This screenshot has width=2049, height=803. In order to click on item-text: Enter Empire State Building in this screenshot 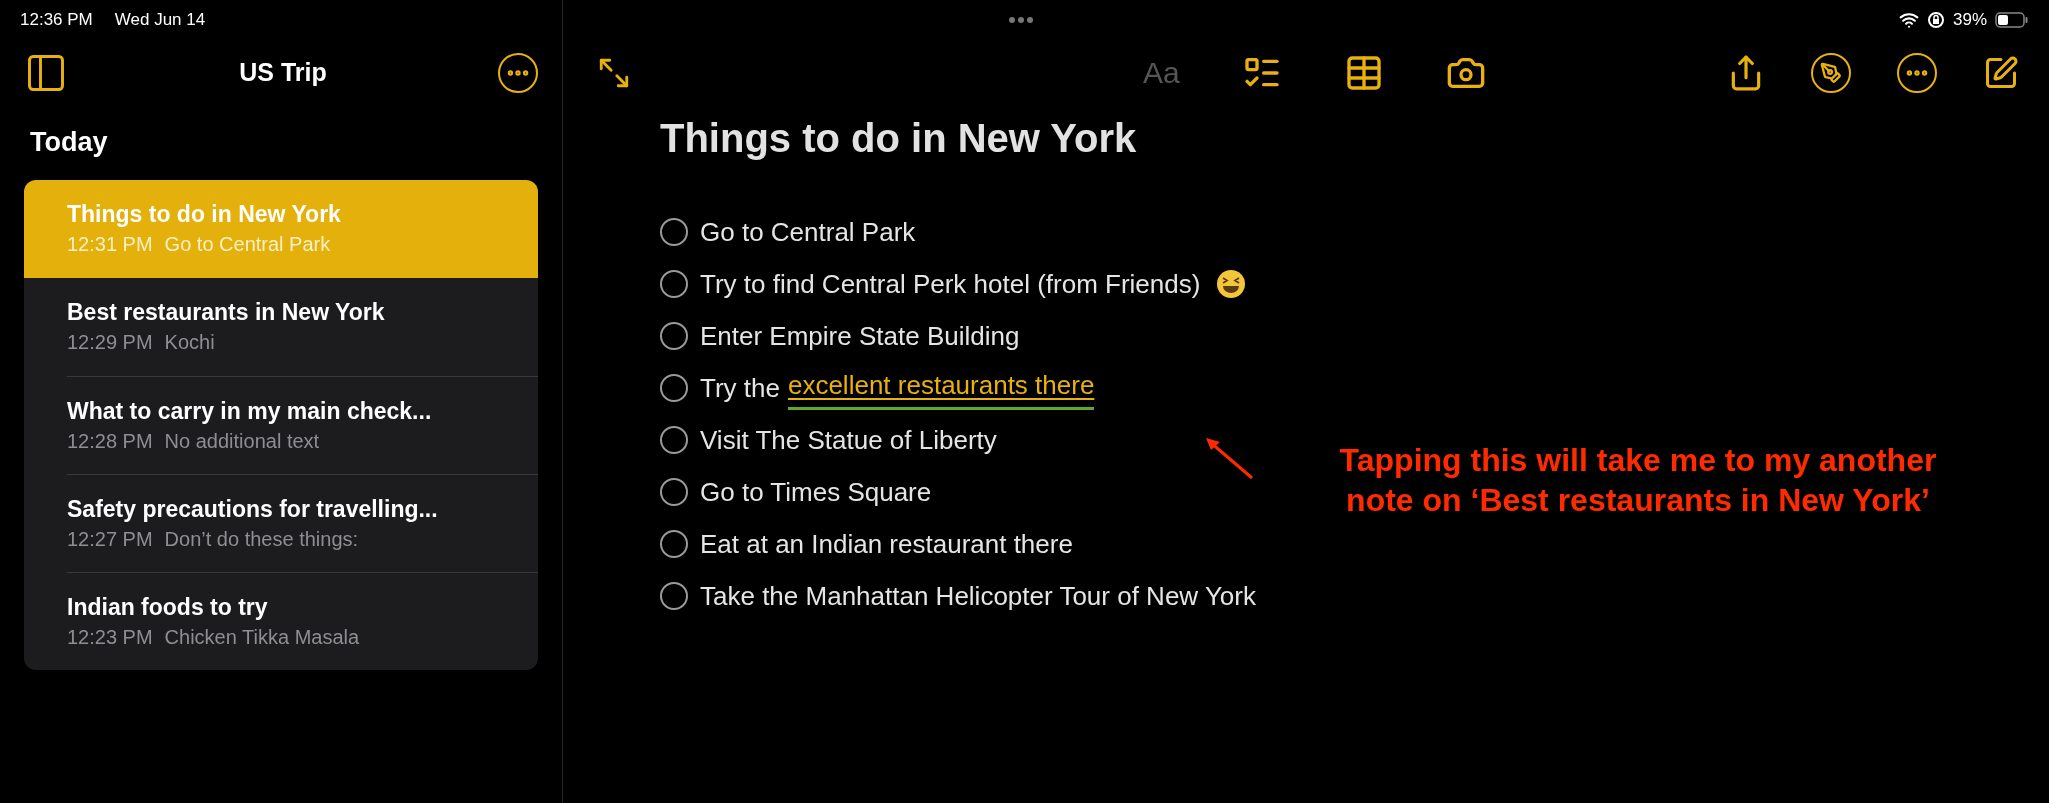, I will do `click(860, 336)`.